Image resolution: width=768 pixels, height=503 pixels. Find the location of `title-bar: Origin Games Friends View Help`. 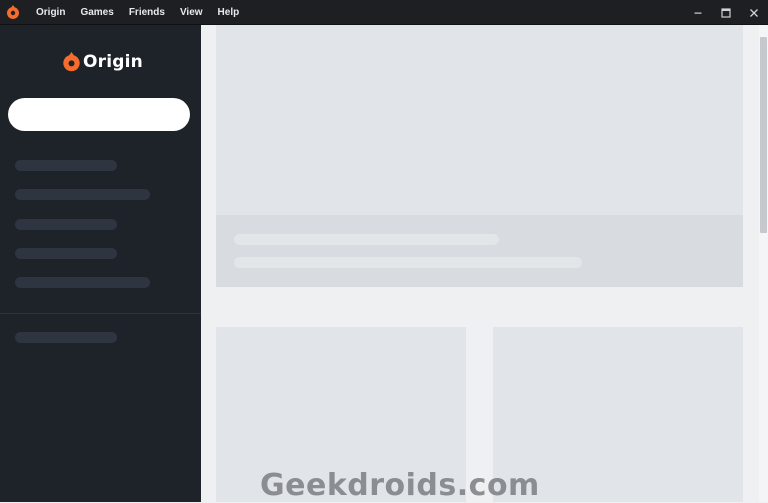

title-bar: Origin Games Friends View Help is located at coordinates (384, 12).